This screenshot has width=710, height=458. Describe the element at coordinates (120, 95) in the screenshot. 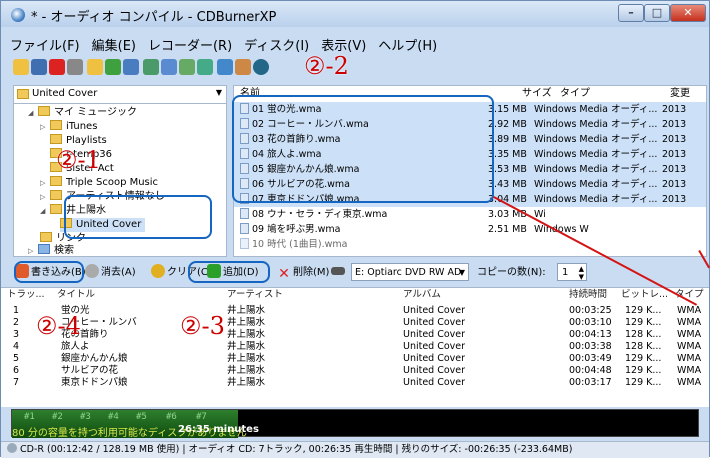

I see `folder-combo: United Cover ▼` at that location.